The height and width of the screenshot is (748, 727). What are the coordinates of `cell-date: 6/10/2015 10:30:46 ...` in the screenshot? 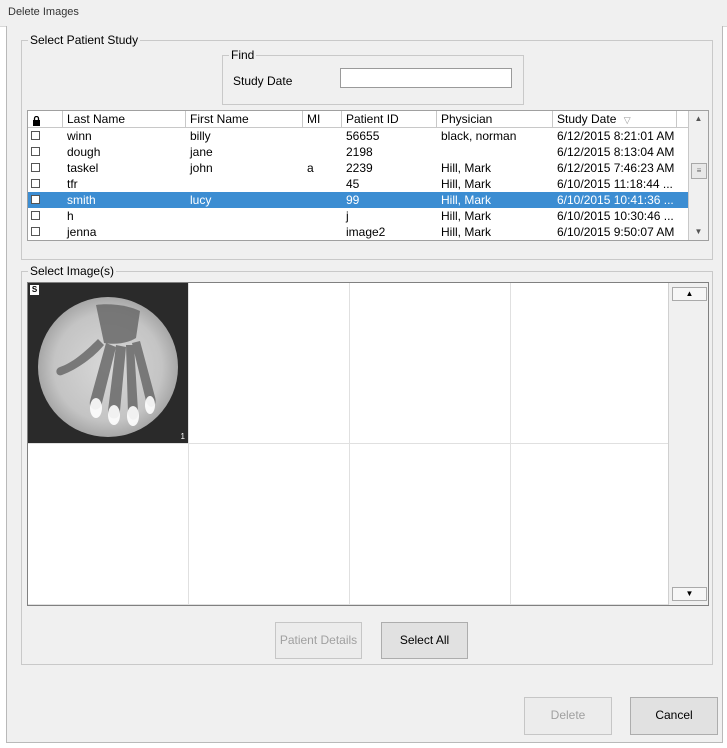 It's located at (615, 216).